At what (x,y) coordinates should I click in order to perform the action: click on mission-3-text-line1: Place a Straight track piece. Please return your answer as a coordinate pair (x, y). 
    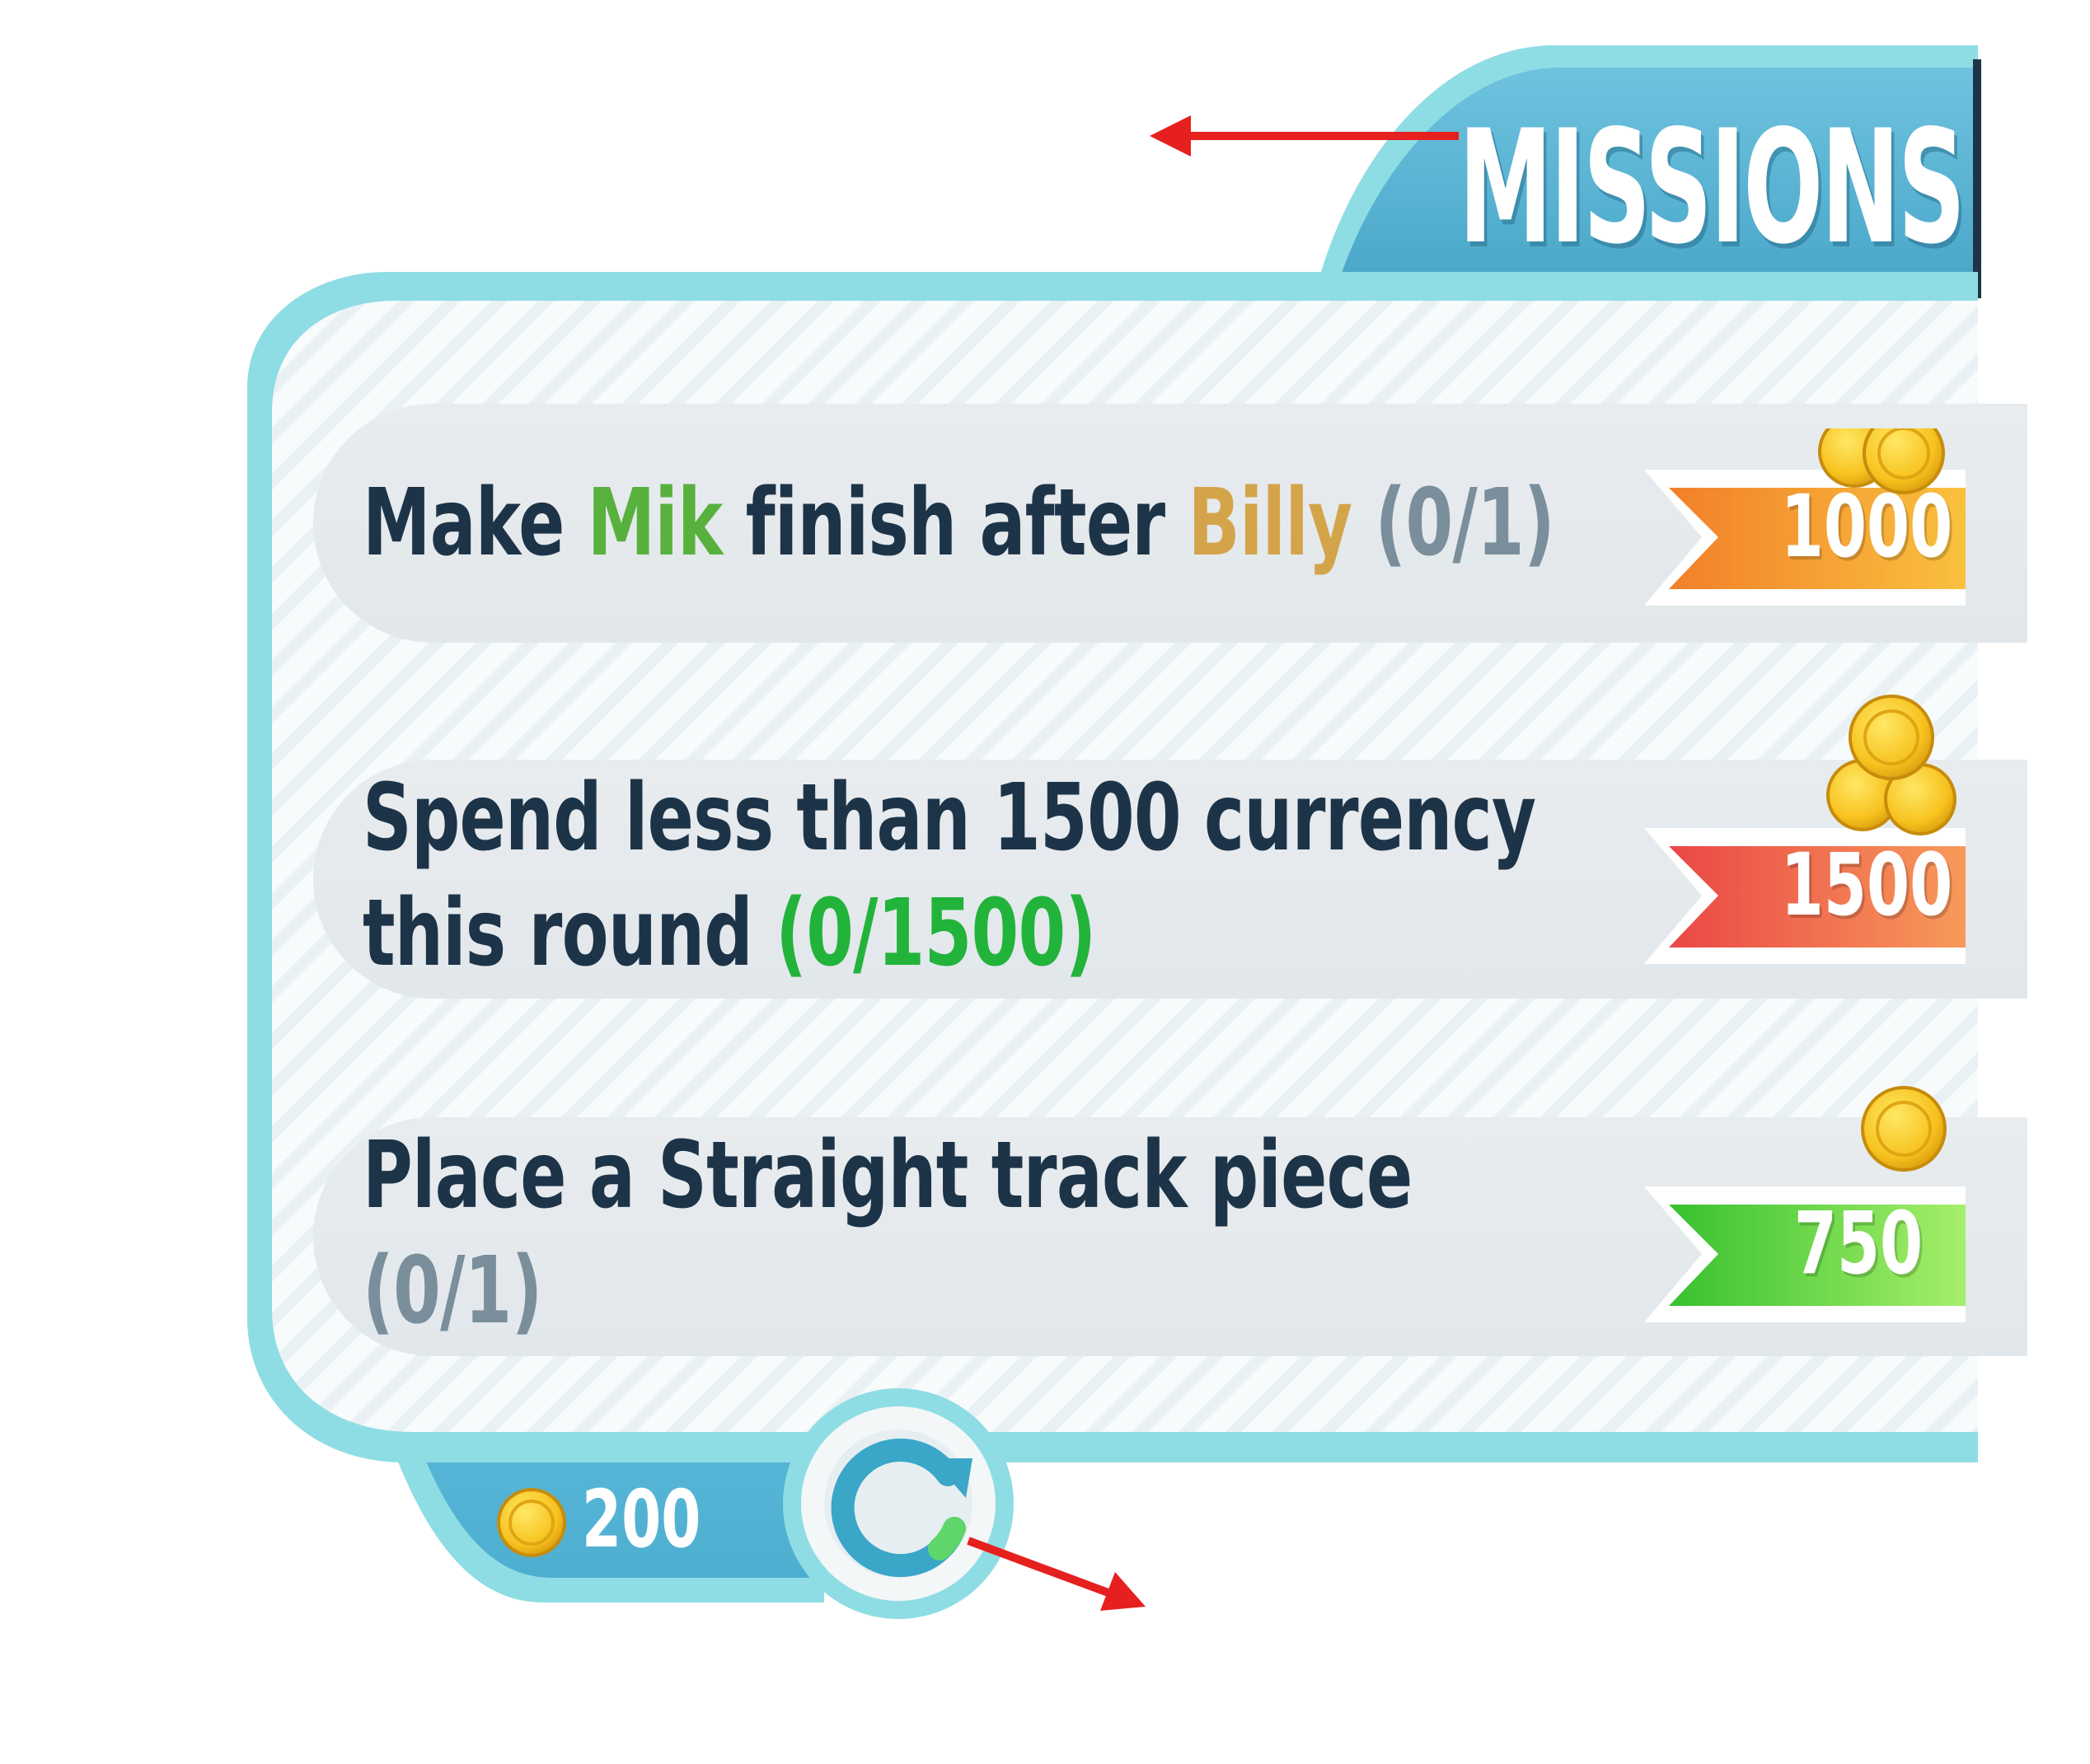
    Looking at the image, I should click on (948, 1176).